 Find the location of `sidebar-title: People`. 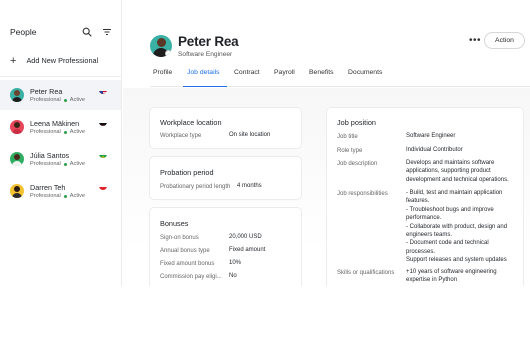

sidebar-title: People is located at coordinates (23, 32).